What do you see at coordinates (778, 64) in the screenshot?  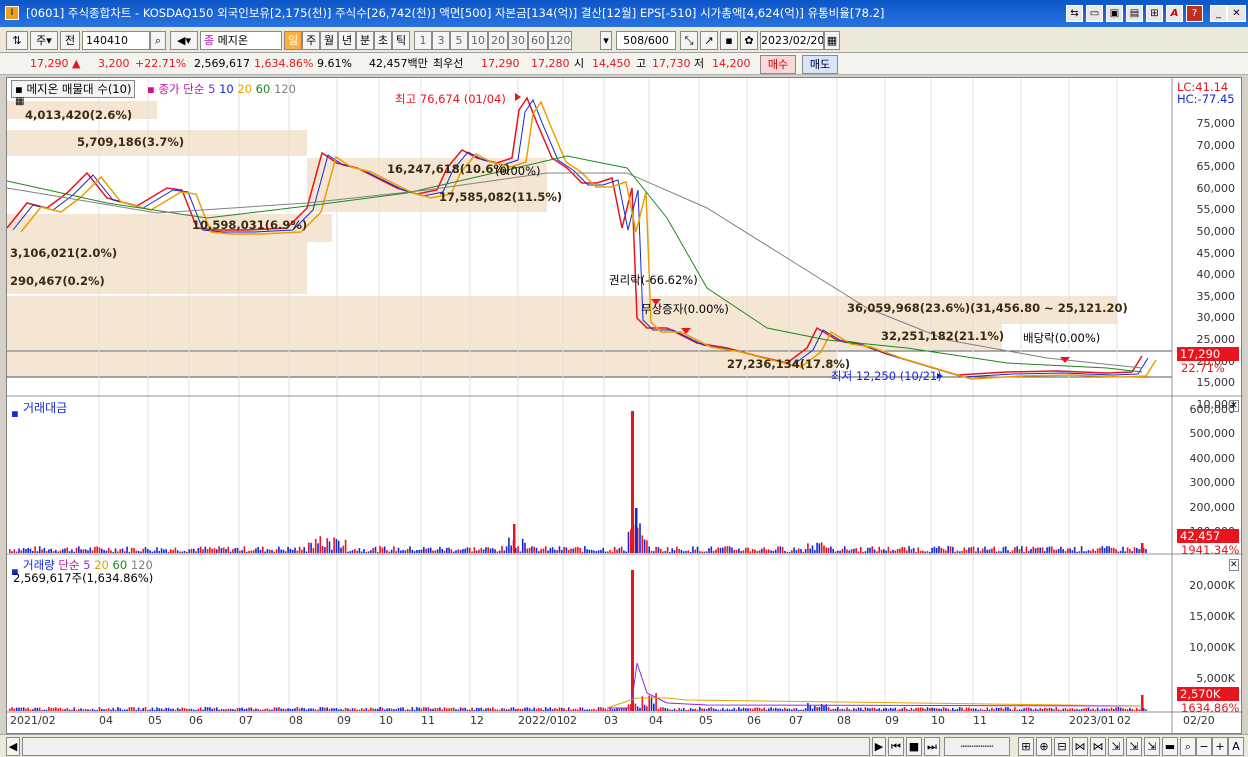 I see `buy-button: 매수` at bounding box center [778, 64].